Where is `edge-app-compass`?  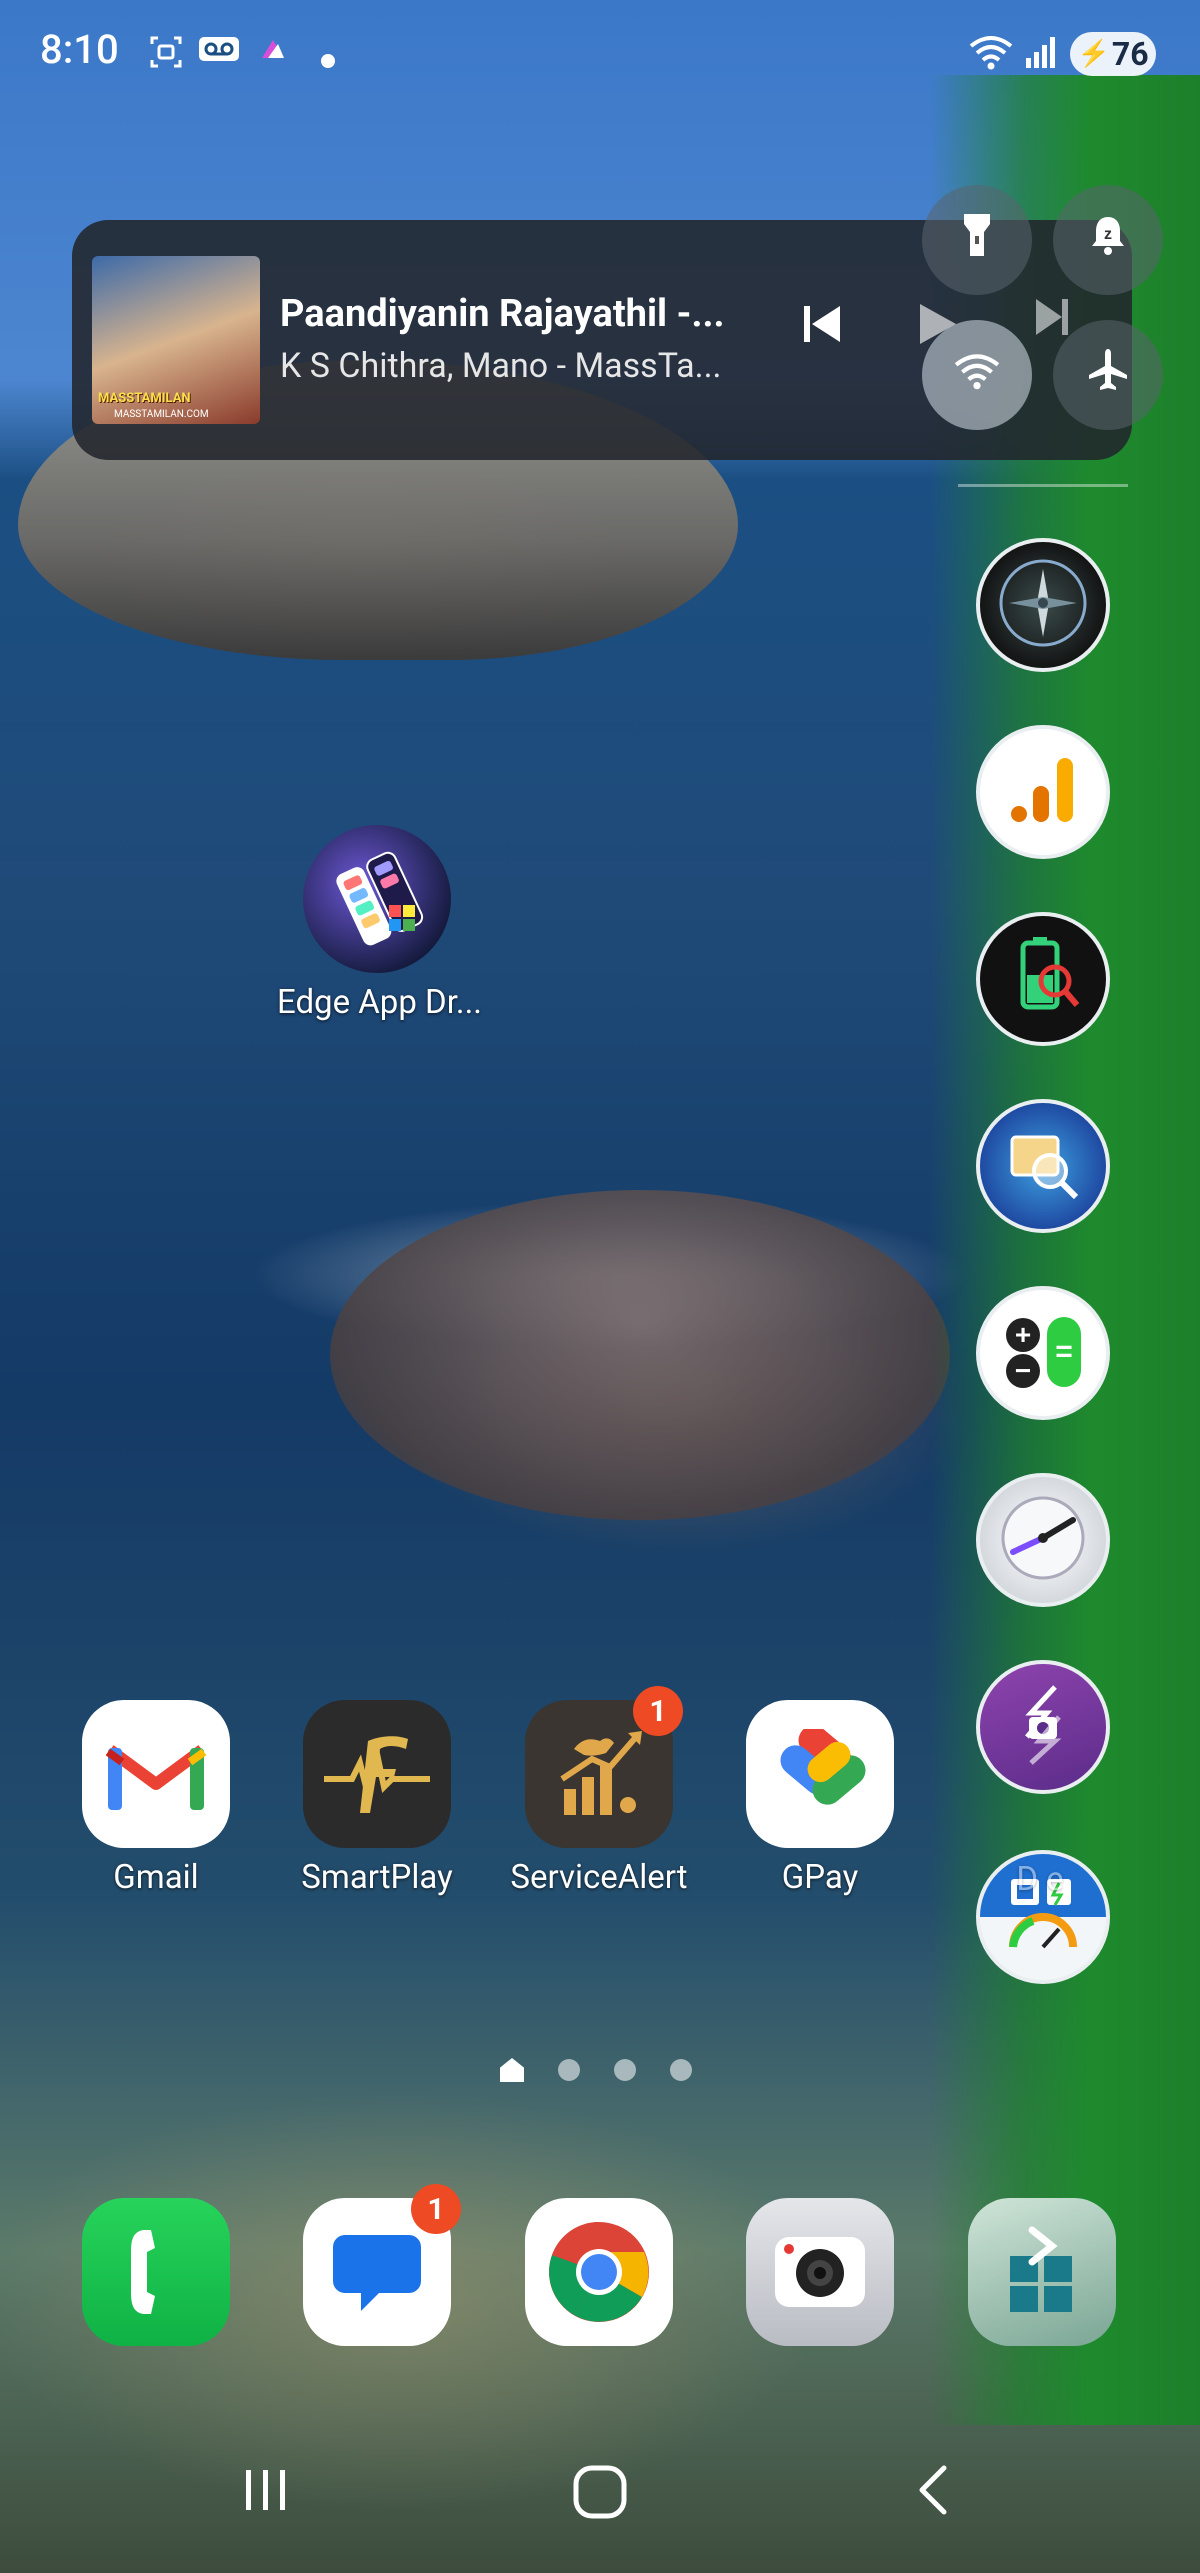
edge-app-compass is located at coordinates (1043, 605).